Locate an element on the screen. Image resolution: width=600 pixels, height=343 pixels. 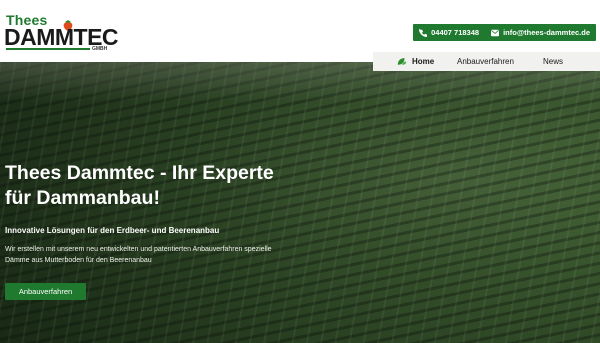
phone-link: 04407 718348 is located at coordinates (449, 32).